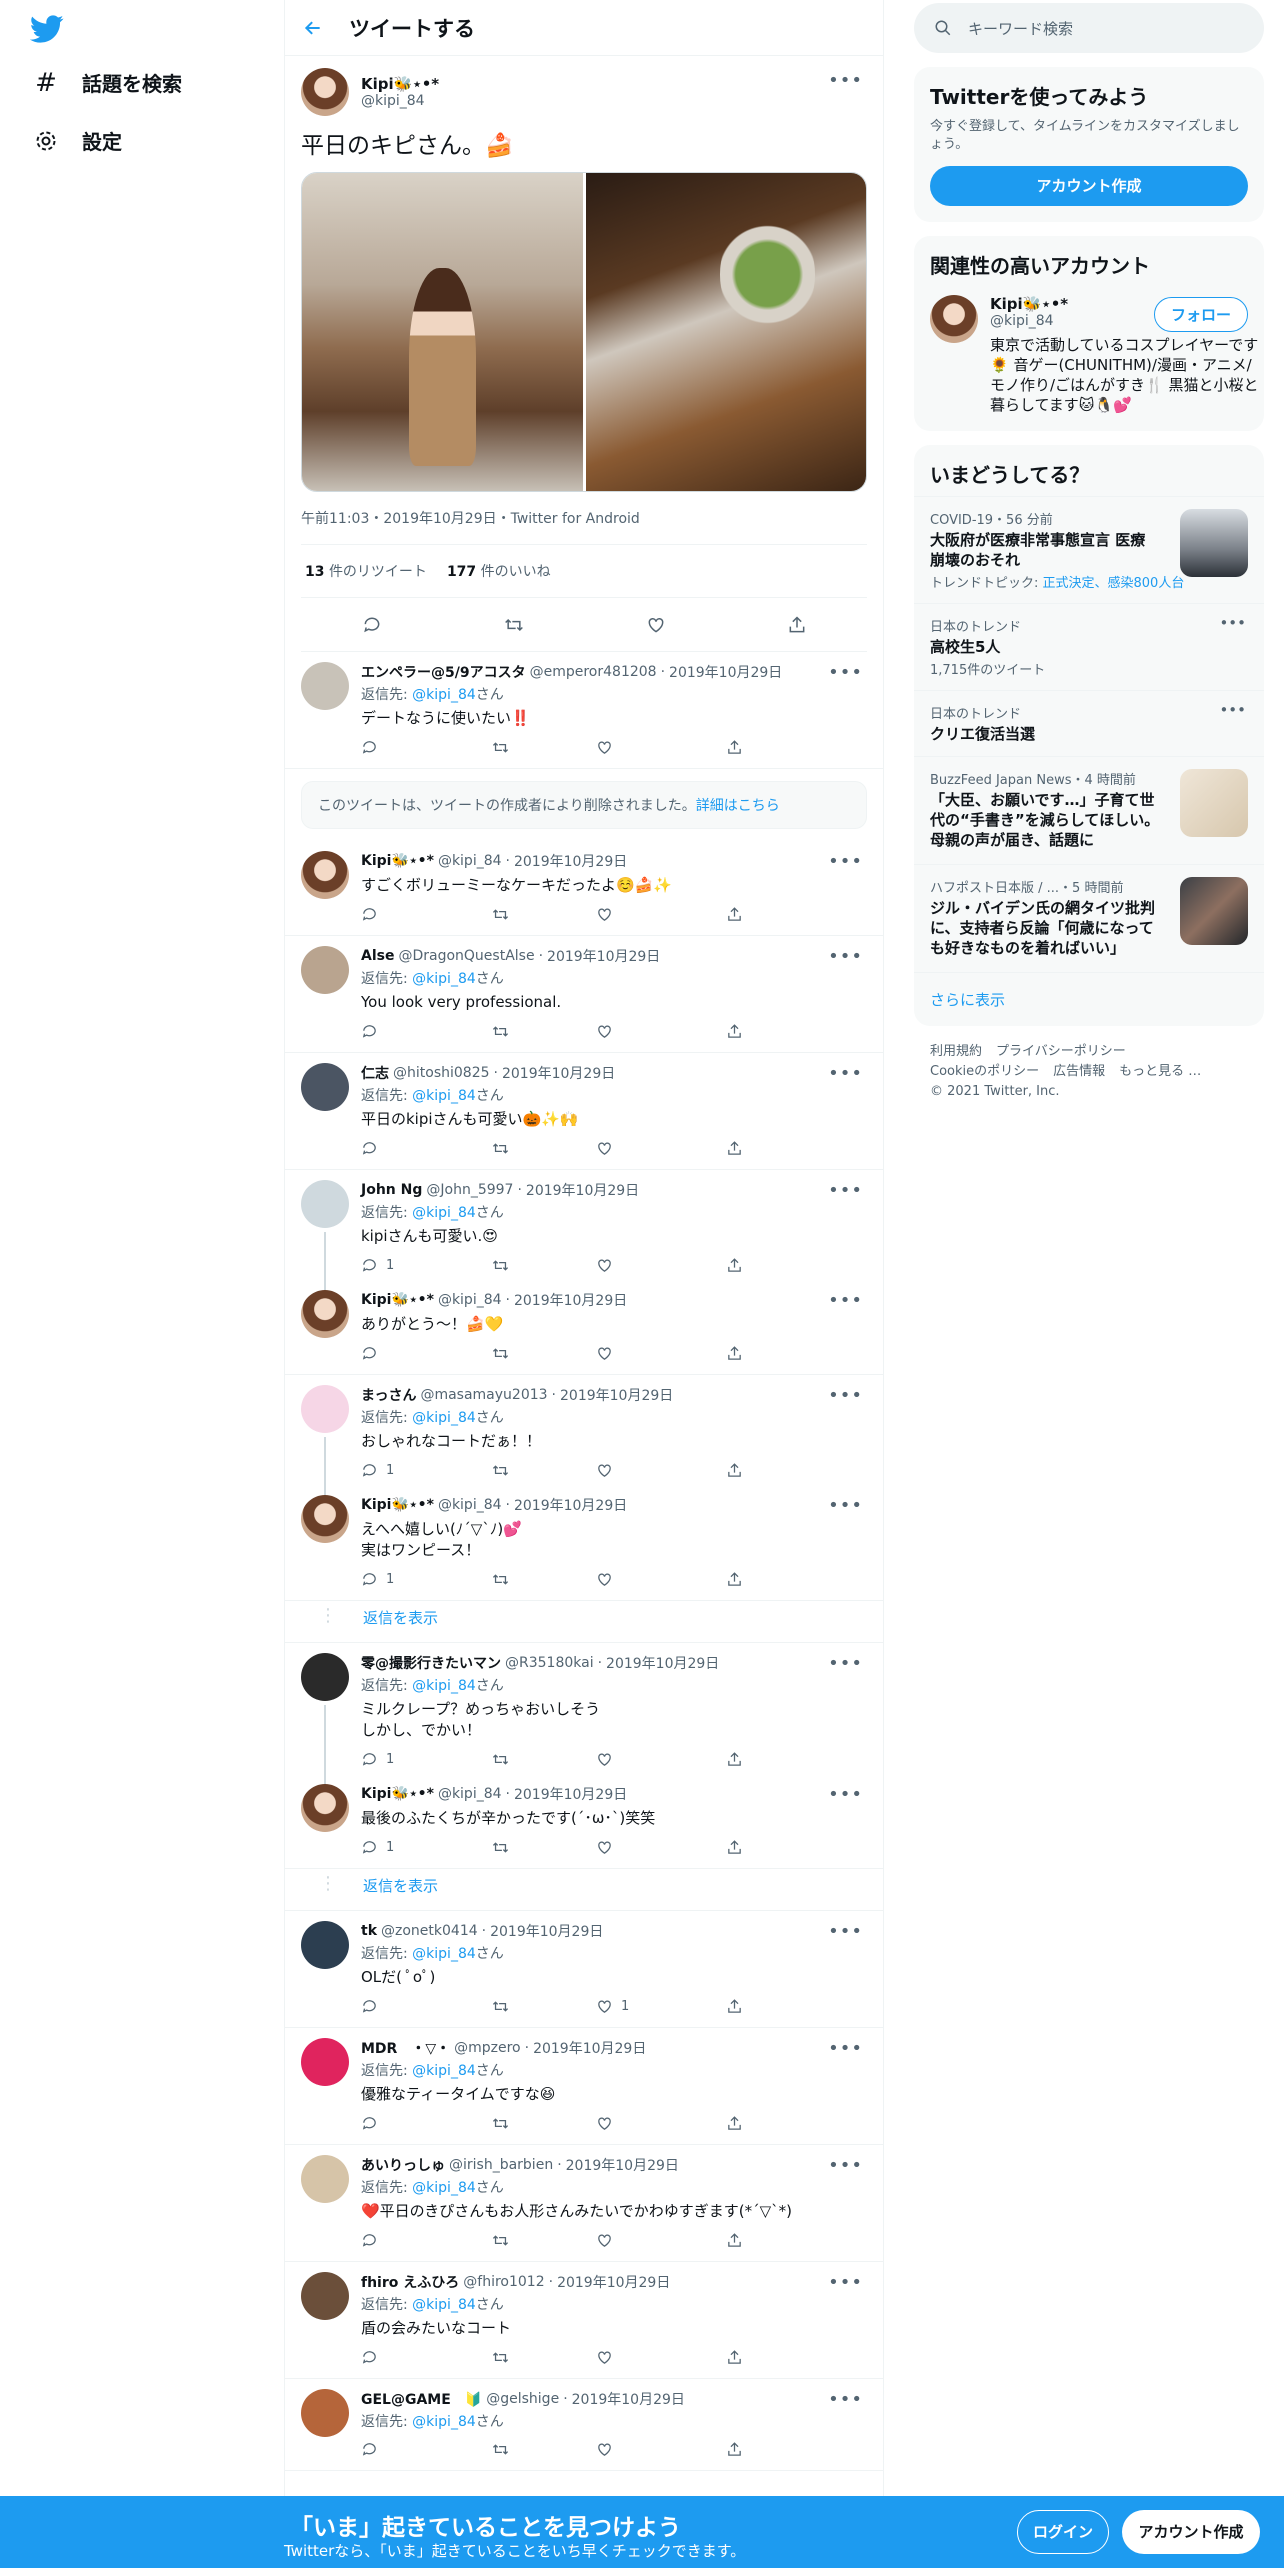 This screenshot has width=1284, height=2568. I want to click on author-handle: @kipi_84, so click(470, 1300).